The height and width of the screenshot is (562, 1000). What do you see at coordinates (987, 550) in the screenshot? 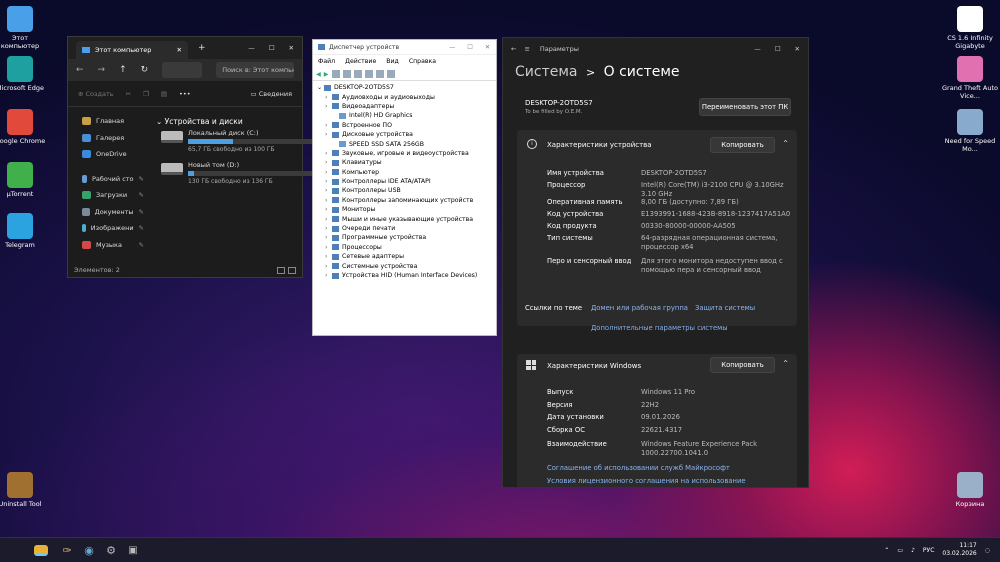
I see `notifications-icon: ◌` at bounding box center [987, 550].